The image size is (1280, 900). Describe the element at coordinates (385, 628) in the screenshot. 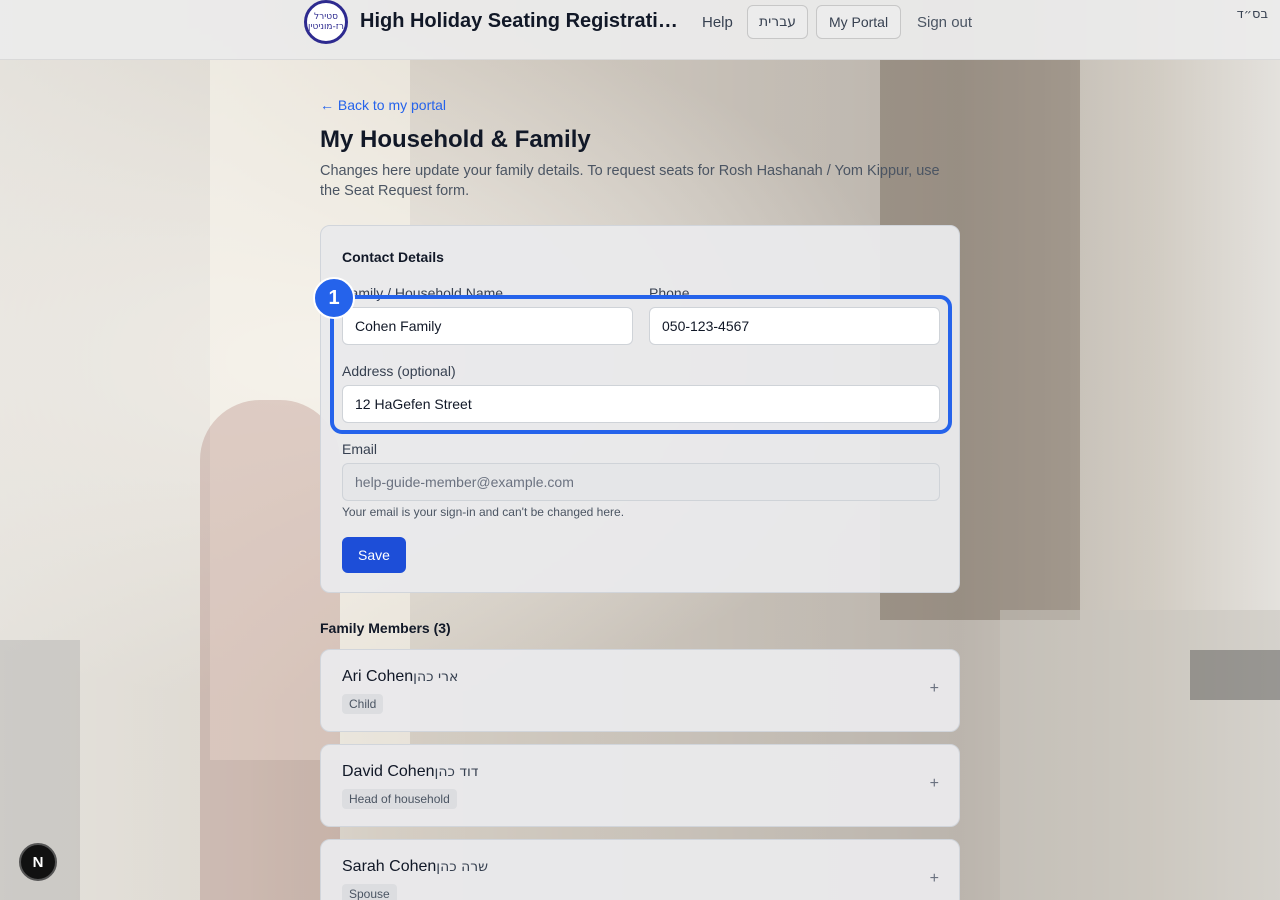

I see `family-members-title: Family Members (3)` at that location.